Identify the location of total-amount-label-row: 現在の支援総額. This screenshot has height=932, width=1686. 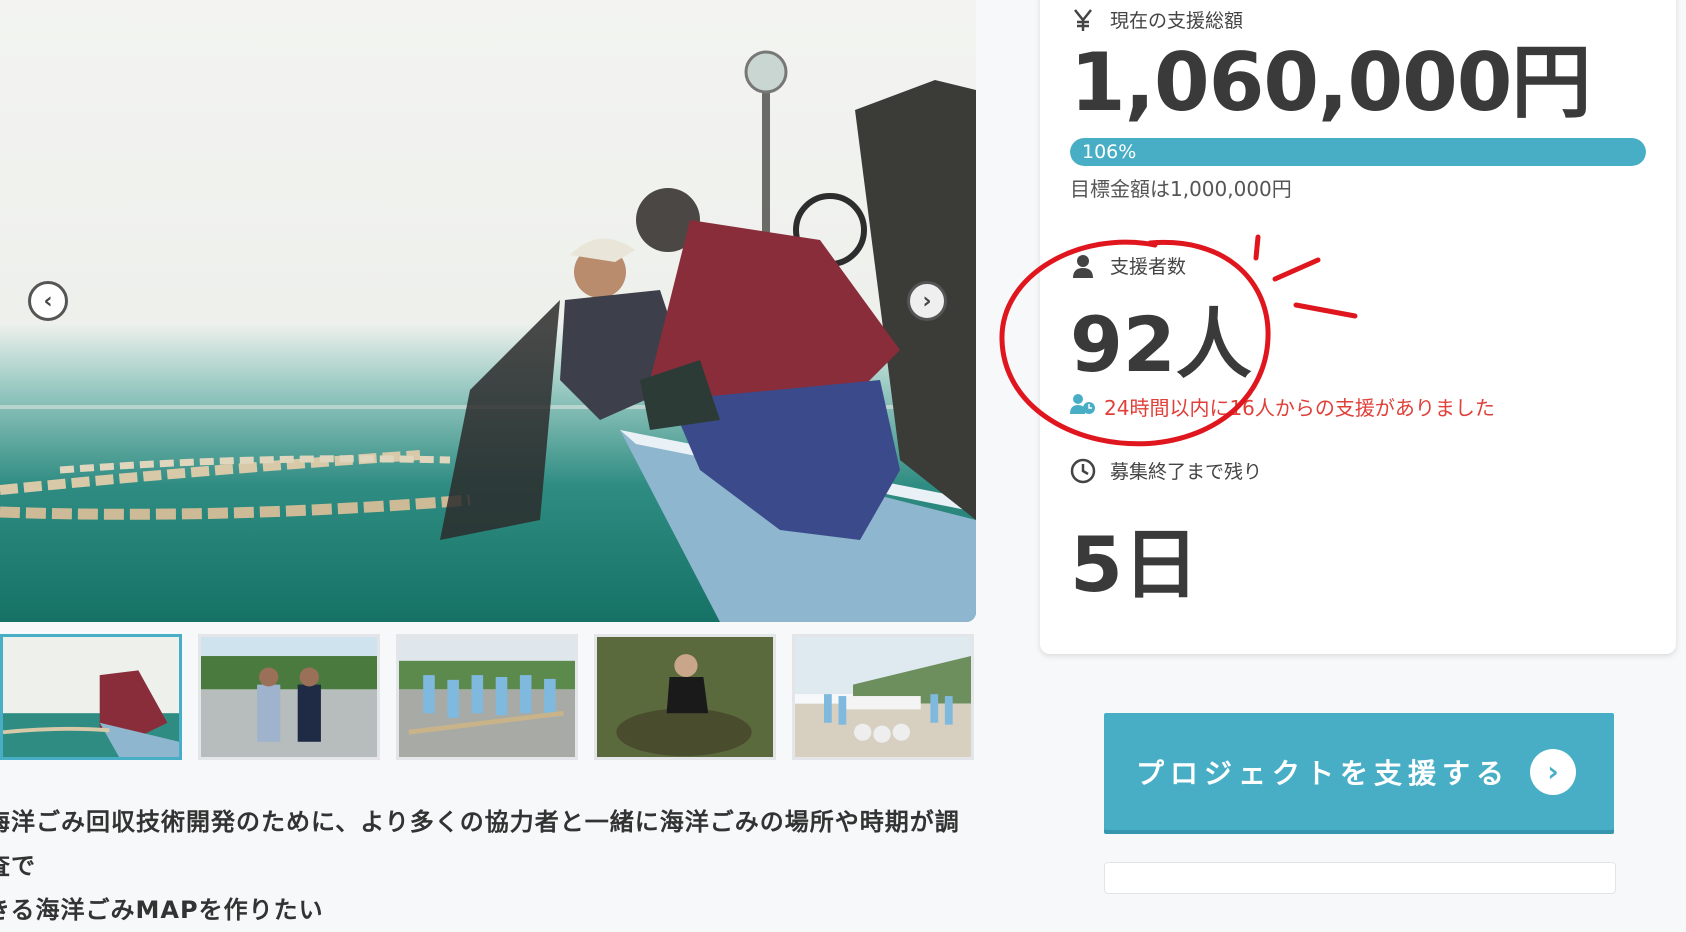
(1156, 19).